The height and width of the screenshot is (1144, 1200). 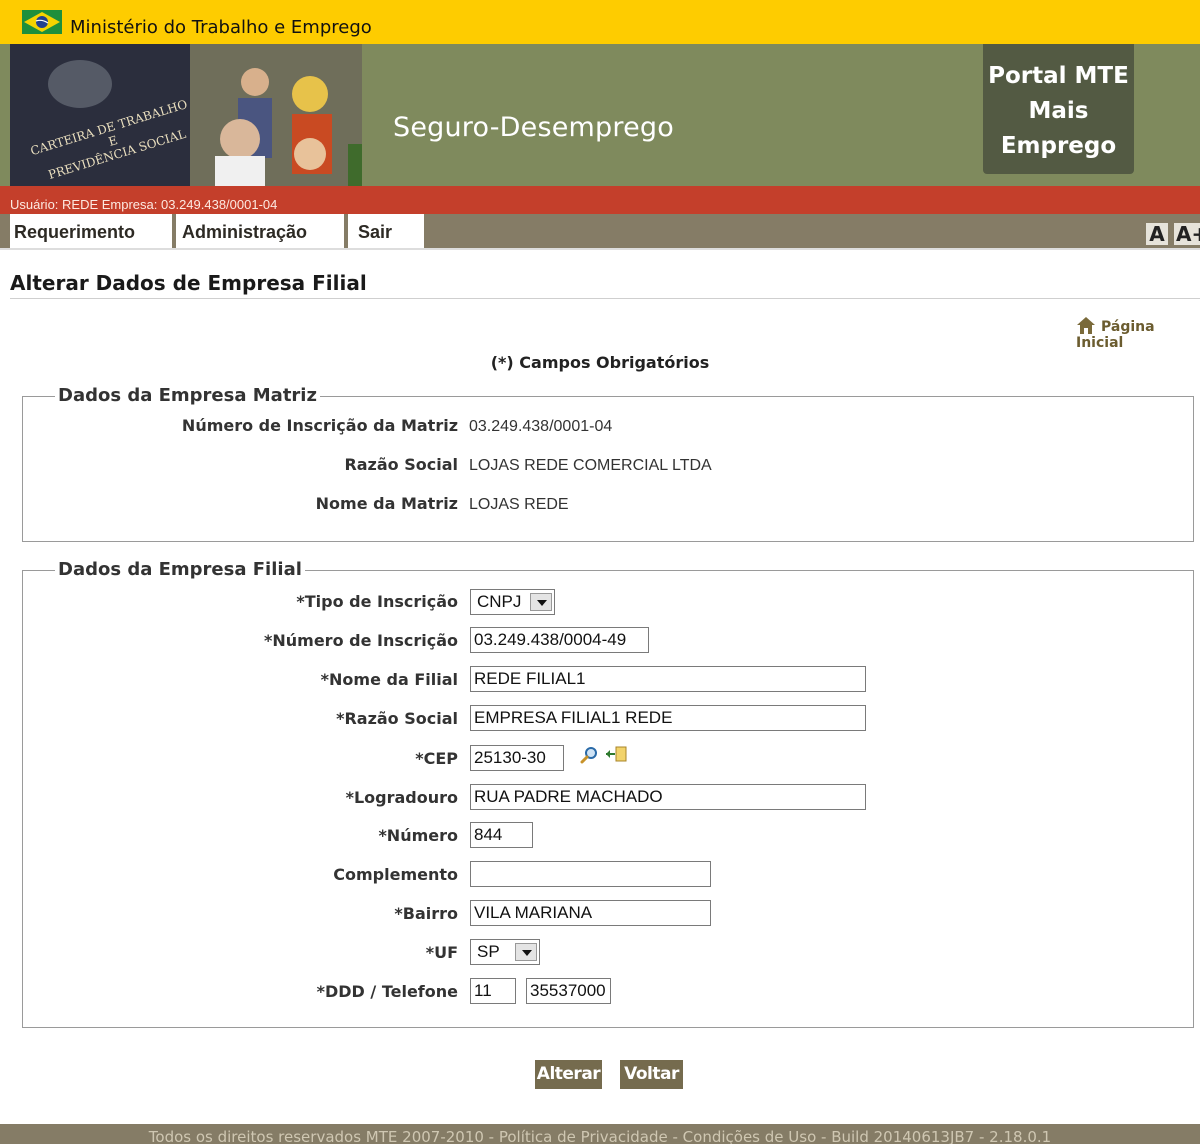 I want to click on font-decrease-button: A, so click(x=1157, y=234).